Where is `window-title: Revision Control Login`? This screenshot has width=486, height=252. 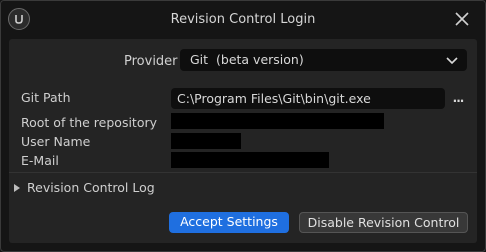 window-title: Revision Control Login is located at coordinates (243, 19).